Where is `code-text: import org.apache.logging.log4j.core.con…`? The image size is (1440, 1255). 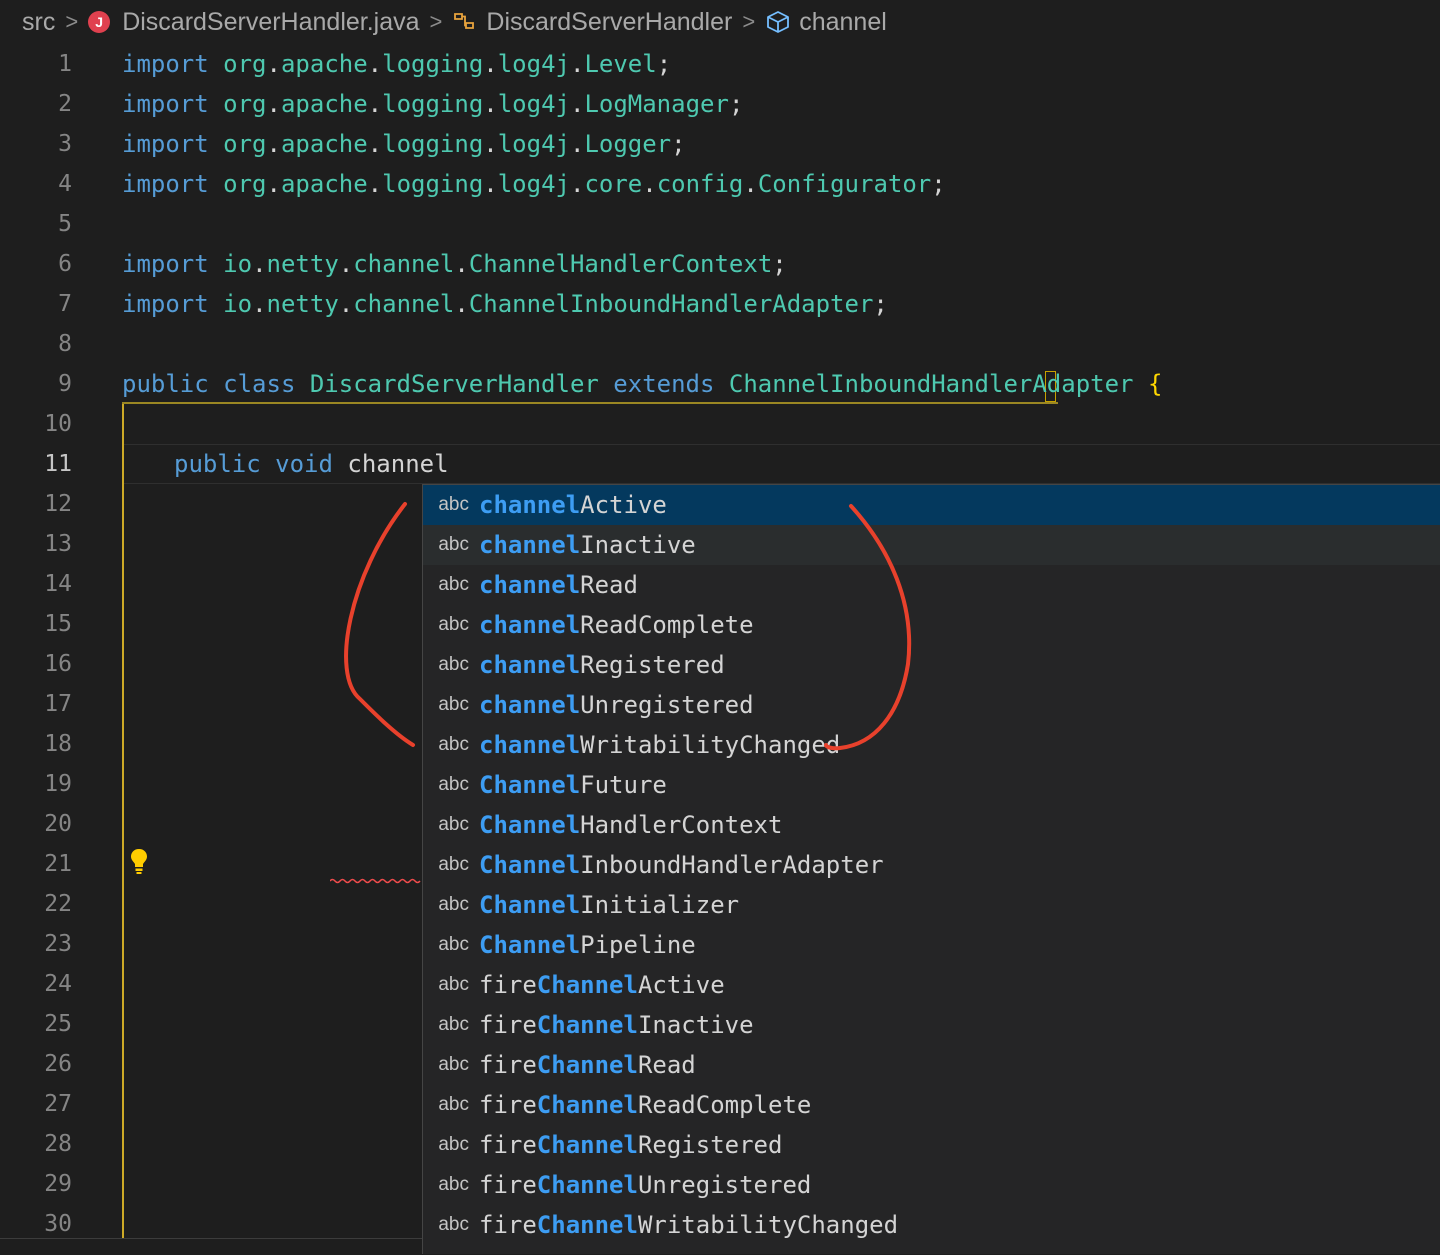 code-text: import org.apache.logging.log4j.core.con… is located at coordinates (534, 184).